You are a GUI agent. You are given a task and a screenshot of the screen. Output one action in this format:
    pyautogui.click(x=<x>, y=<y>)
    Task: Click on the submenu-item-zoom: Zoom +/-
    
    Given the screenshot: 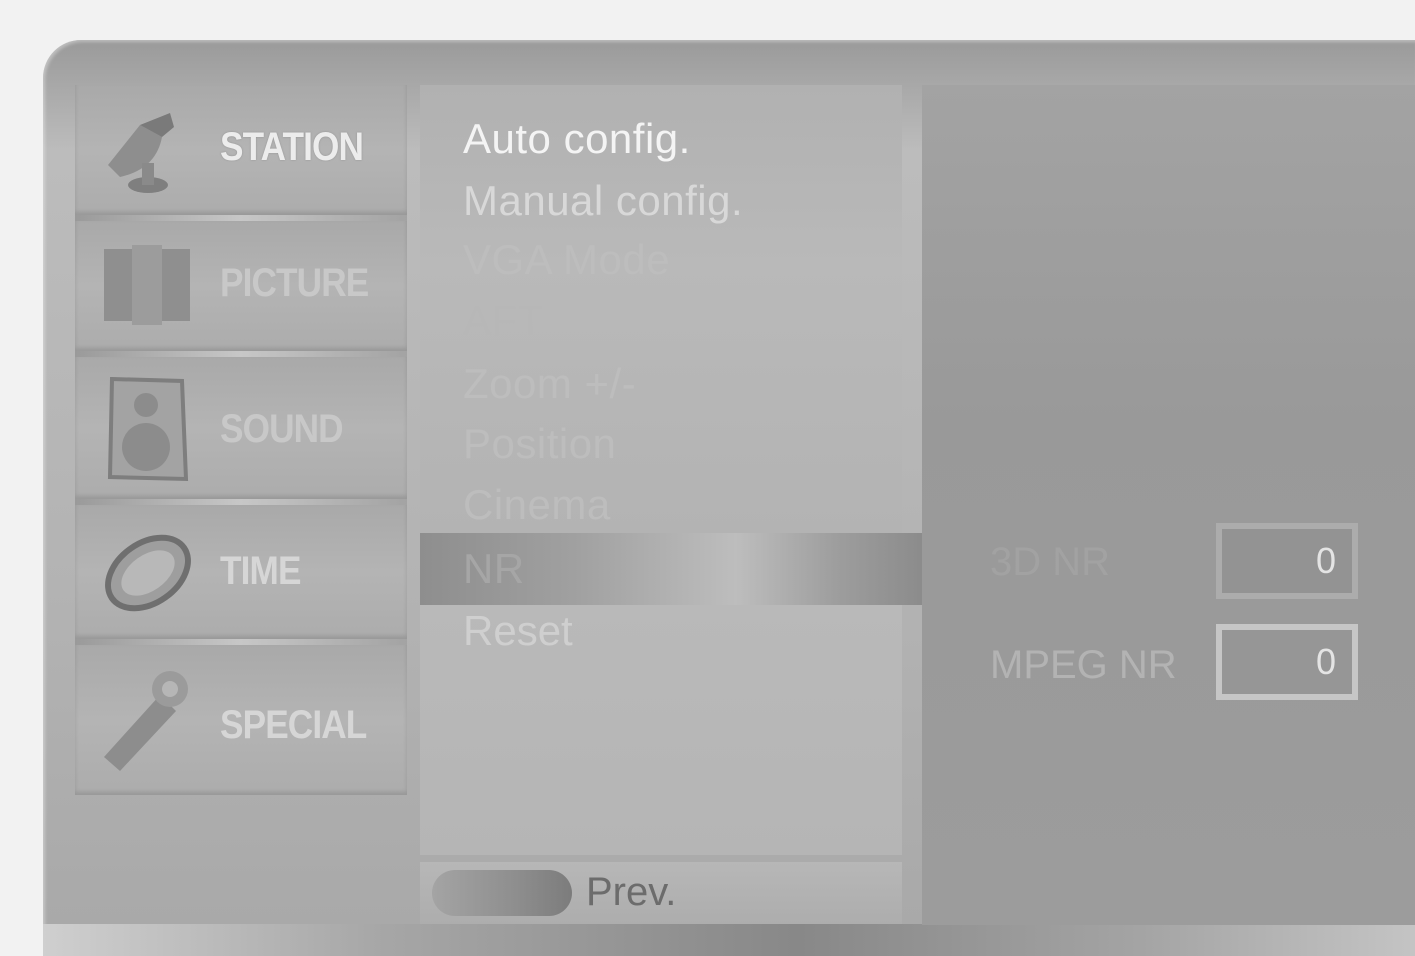 What is the action you would take?
    pyautogui.click(x=550, y=383)
    